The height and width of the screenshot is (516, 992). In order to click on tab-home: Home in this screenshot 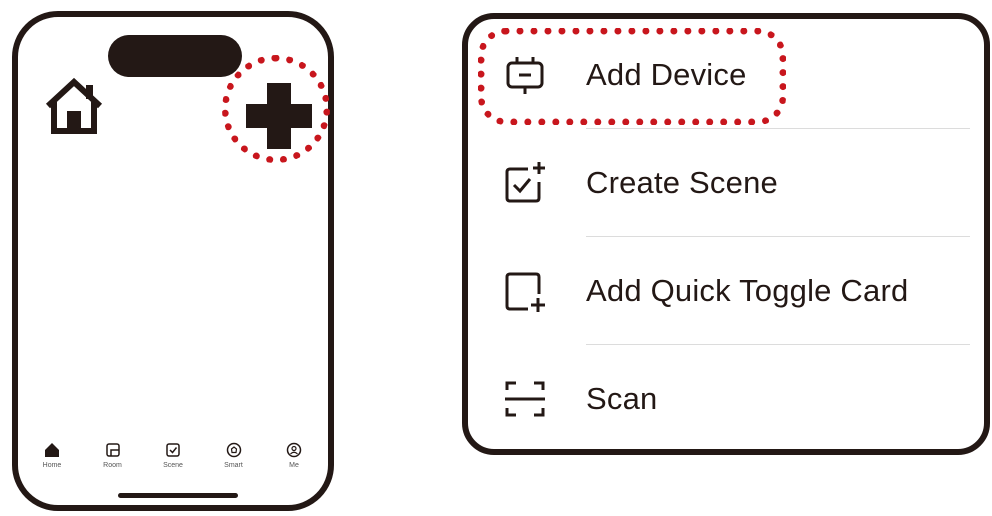, I will do `click(52, 461)`.